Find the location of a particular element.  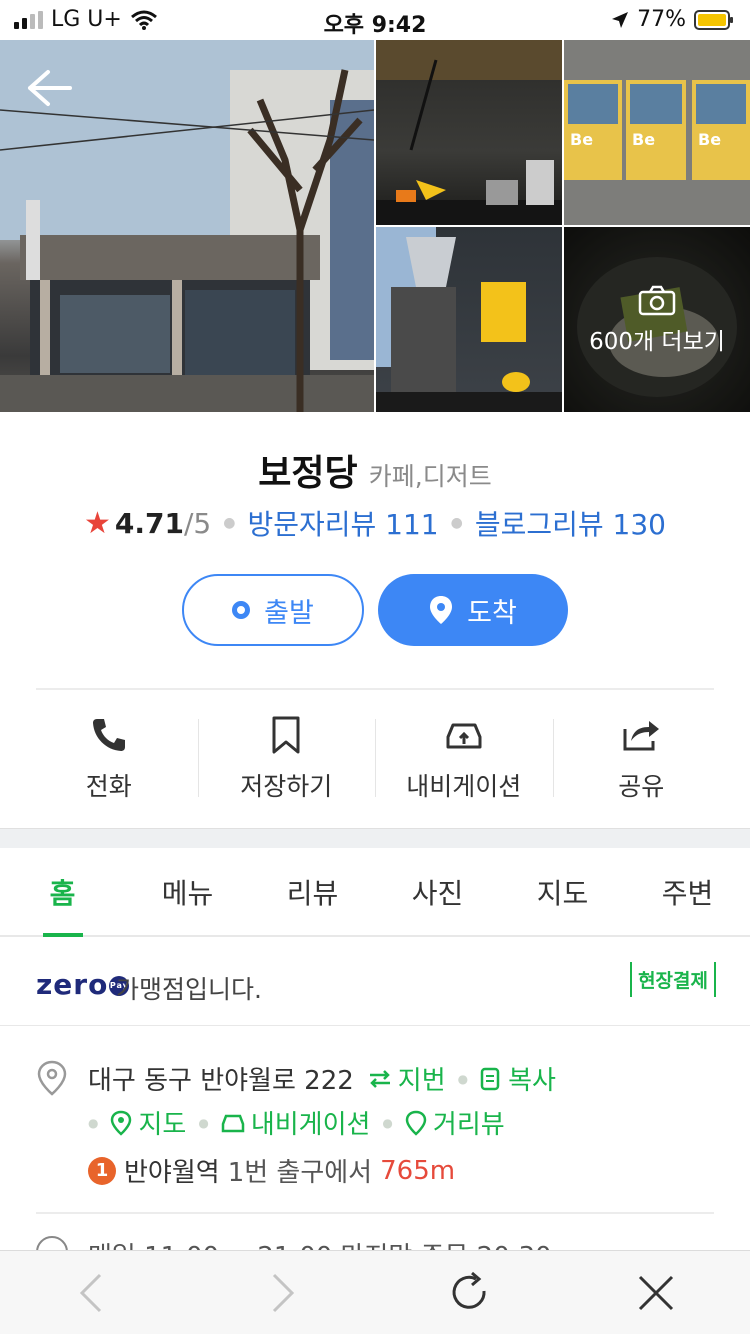

rating-max: /5 is located at coordinates (198, 523).